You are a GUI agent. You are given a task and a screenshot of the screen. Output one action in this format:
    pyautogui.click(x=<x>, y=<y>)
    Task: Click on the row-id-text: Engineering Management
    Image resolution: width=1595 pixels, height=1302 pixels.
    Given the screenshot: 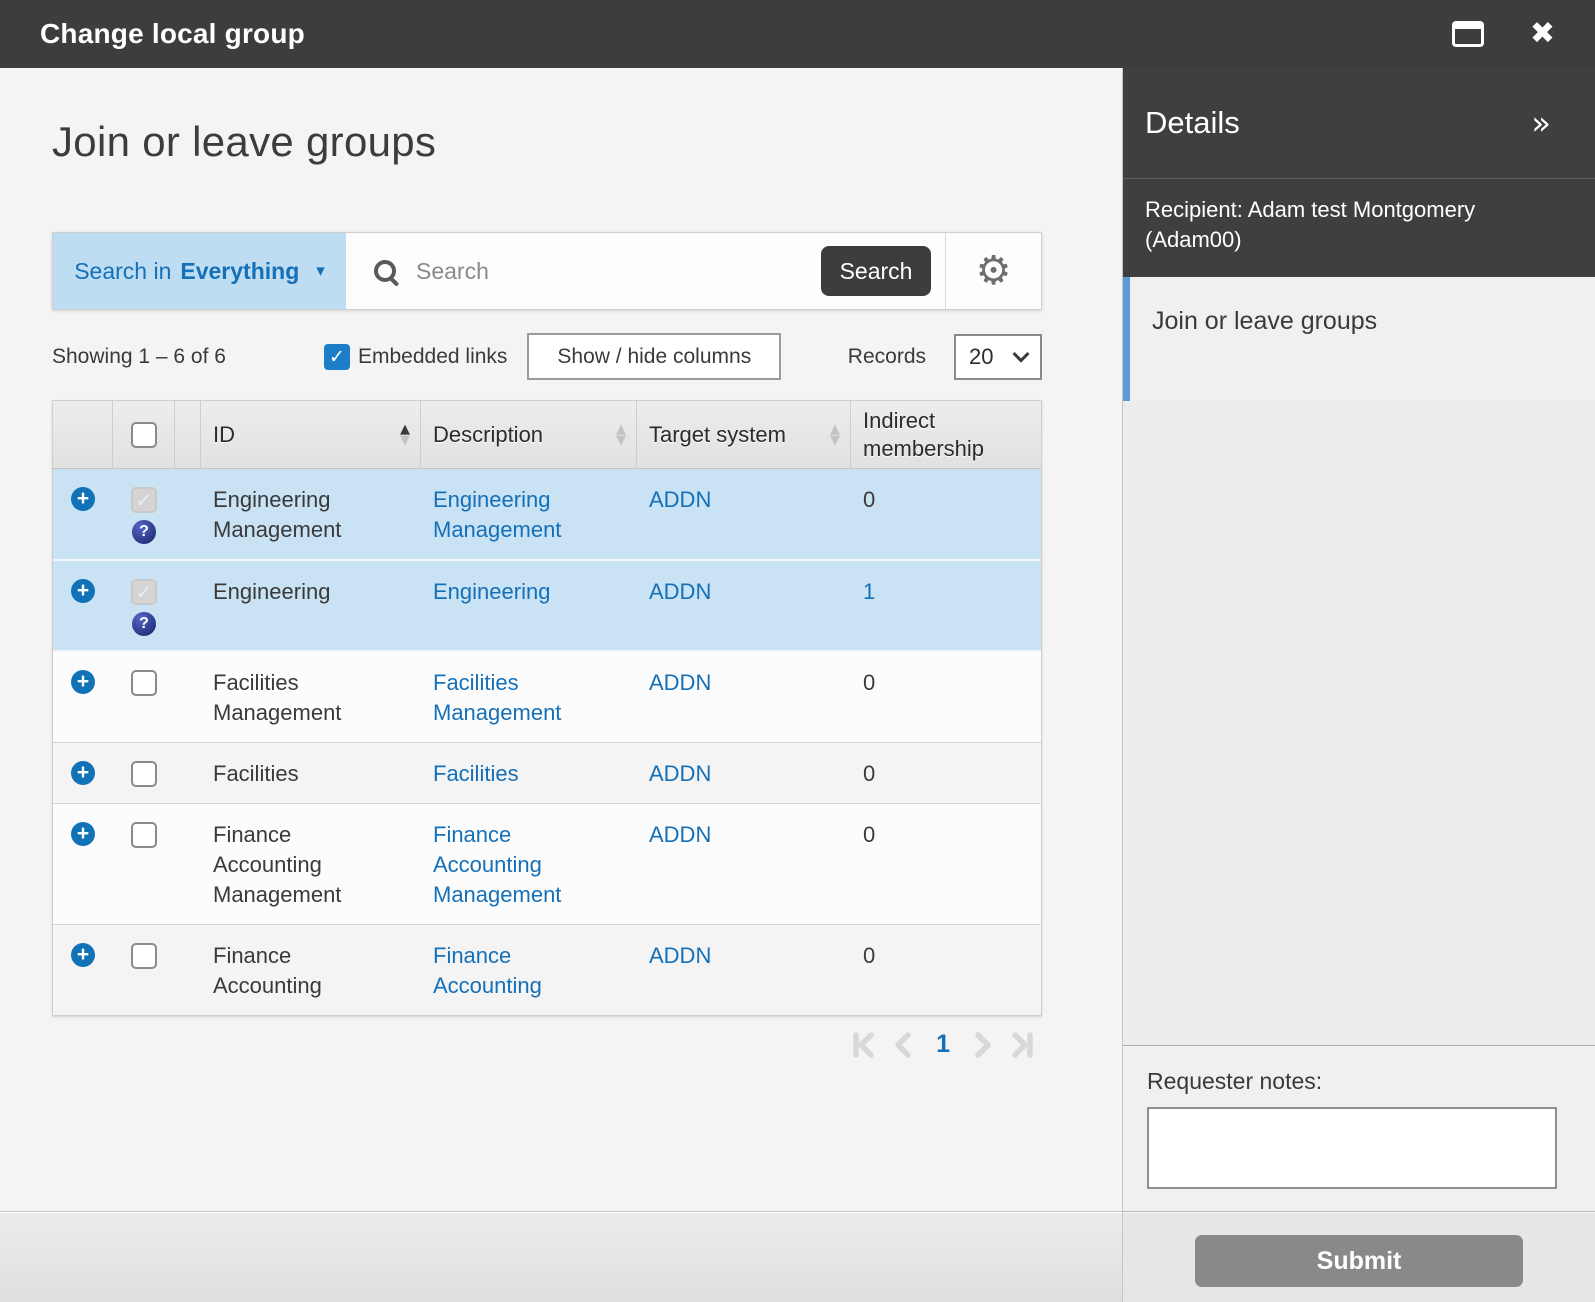 What is the action you would take?
    pyautogui.click(x=277, y=514)
    